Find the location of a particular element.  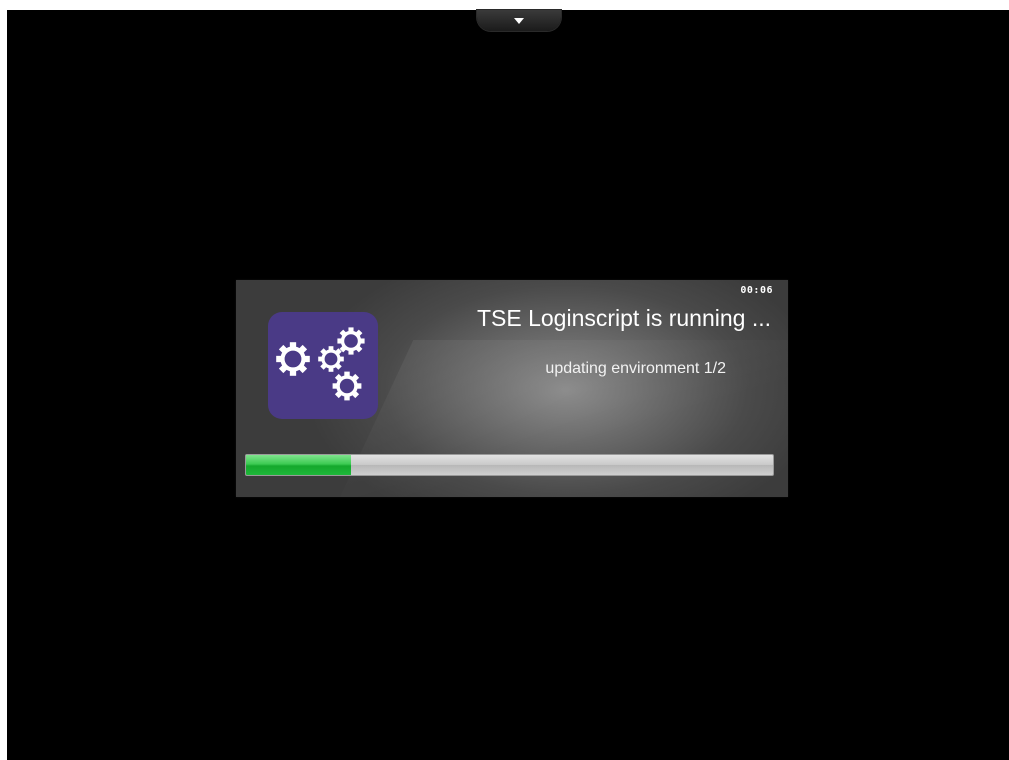

elapsed-timer: 00:06 is located at coordinates (756, 290).